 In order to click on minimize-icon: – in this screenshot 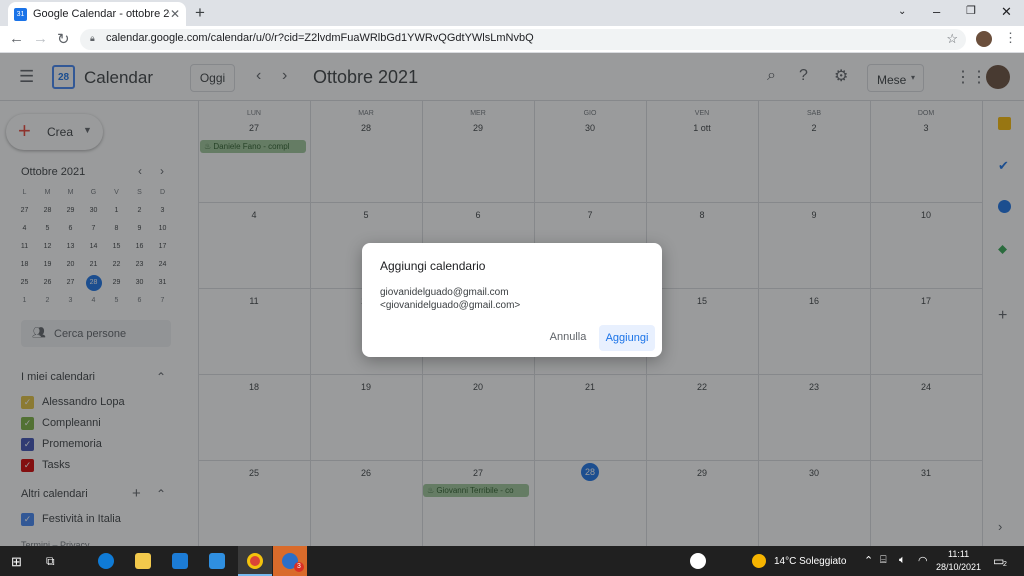, I will do `click(936, 11)`.